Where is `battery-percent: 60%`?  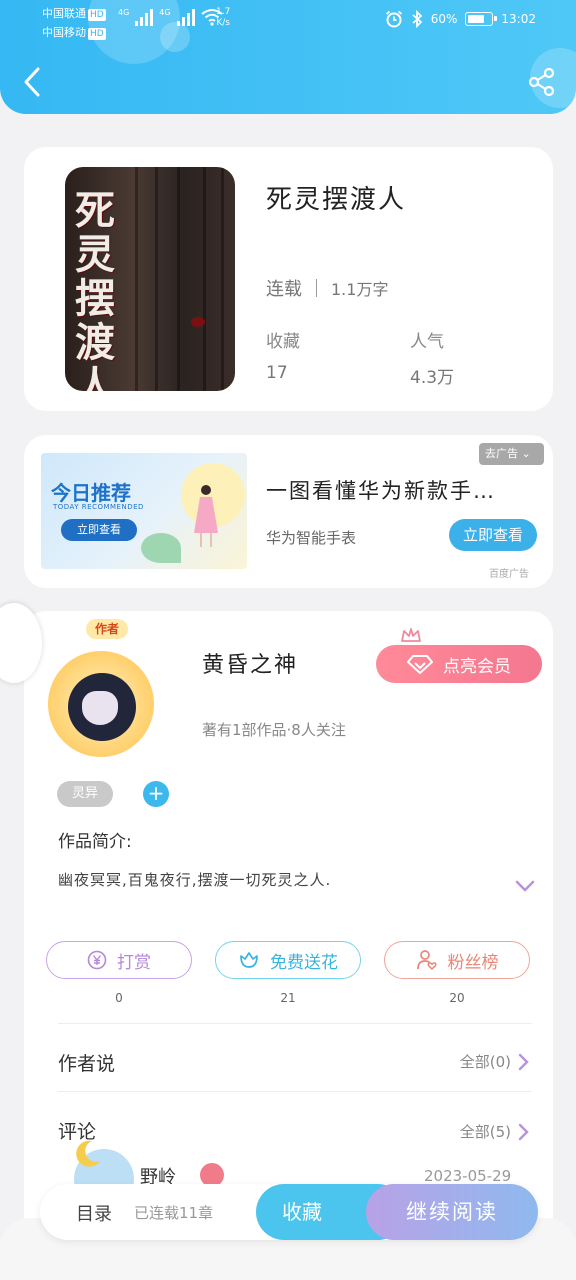
battery-percent: 60% is located at coordinates (444, 19).